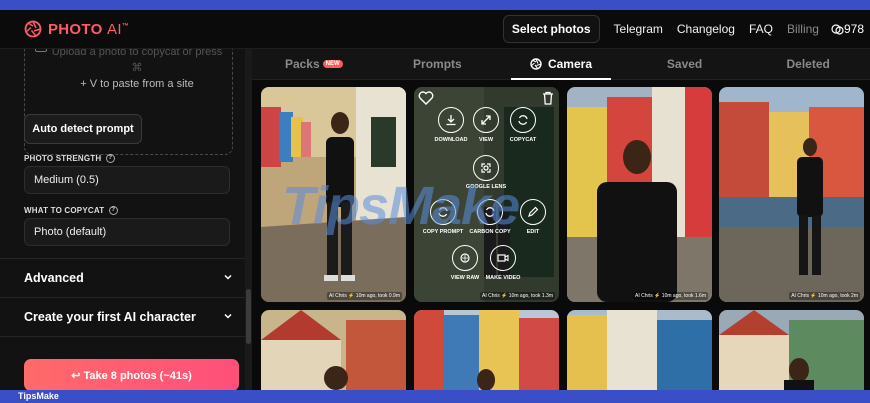 Image resolution: width=870 pixels, height=403 pixels. I want to click on credits-counter: 978, so click(847, 29).